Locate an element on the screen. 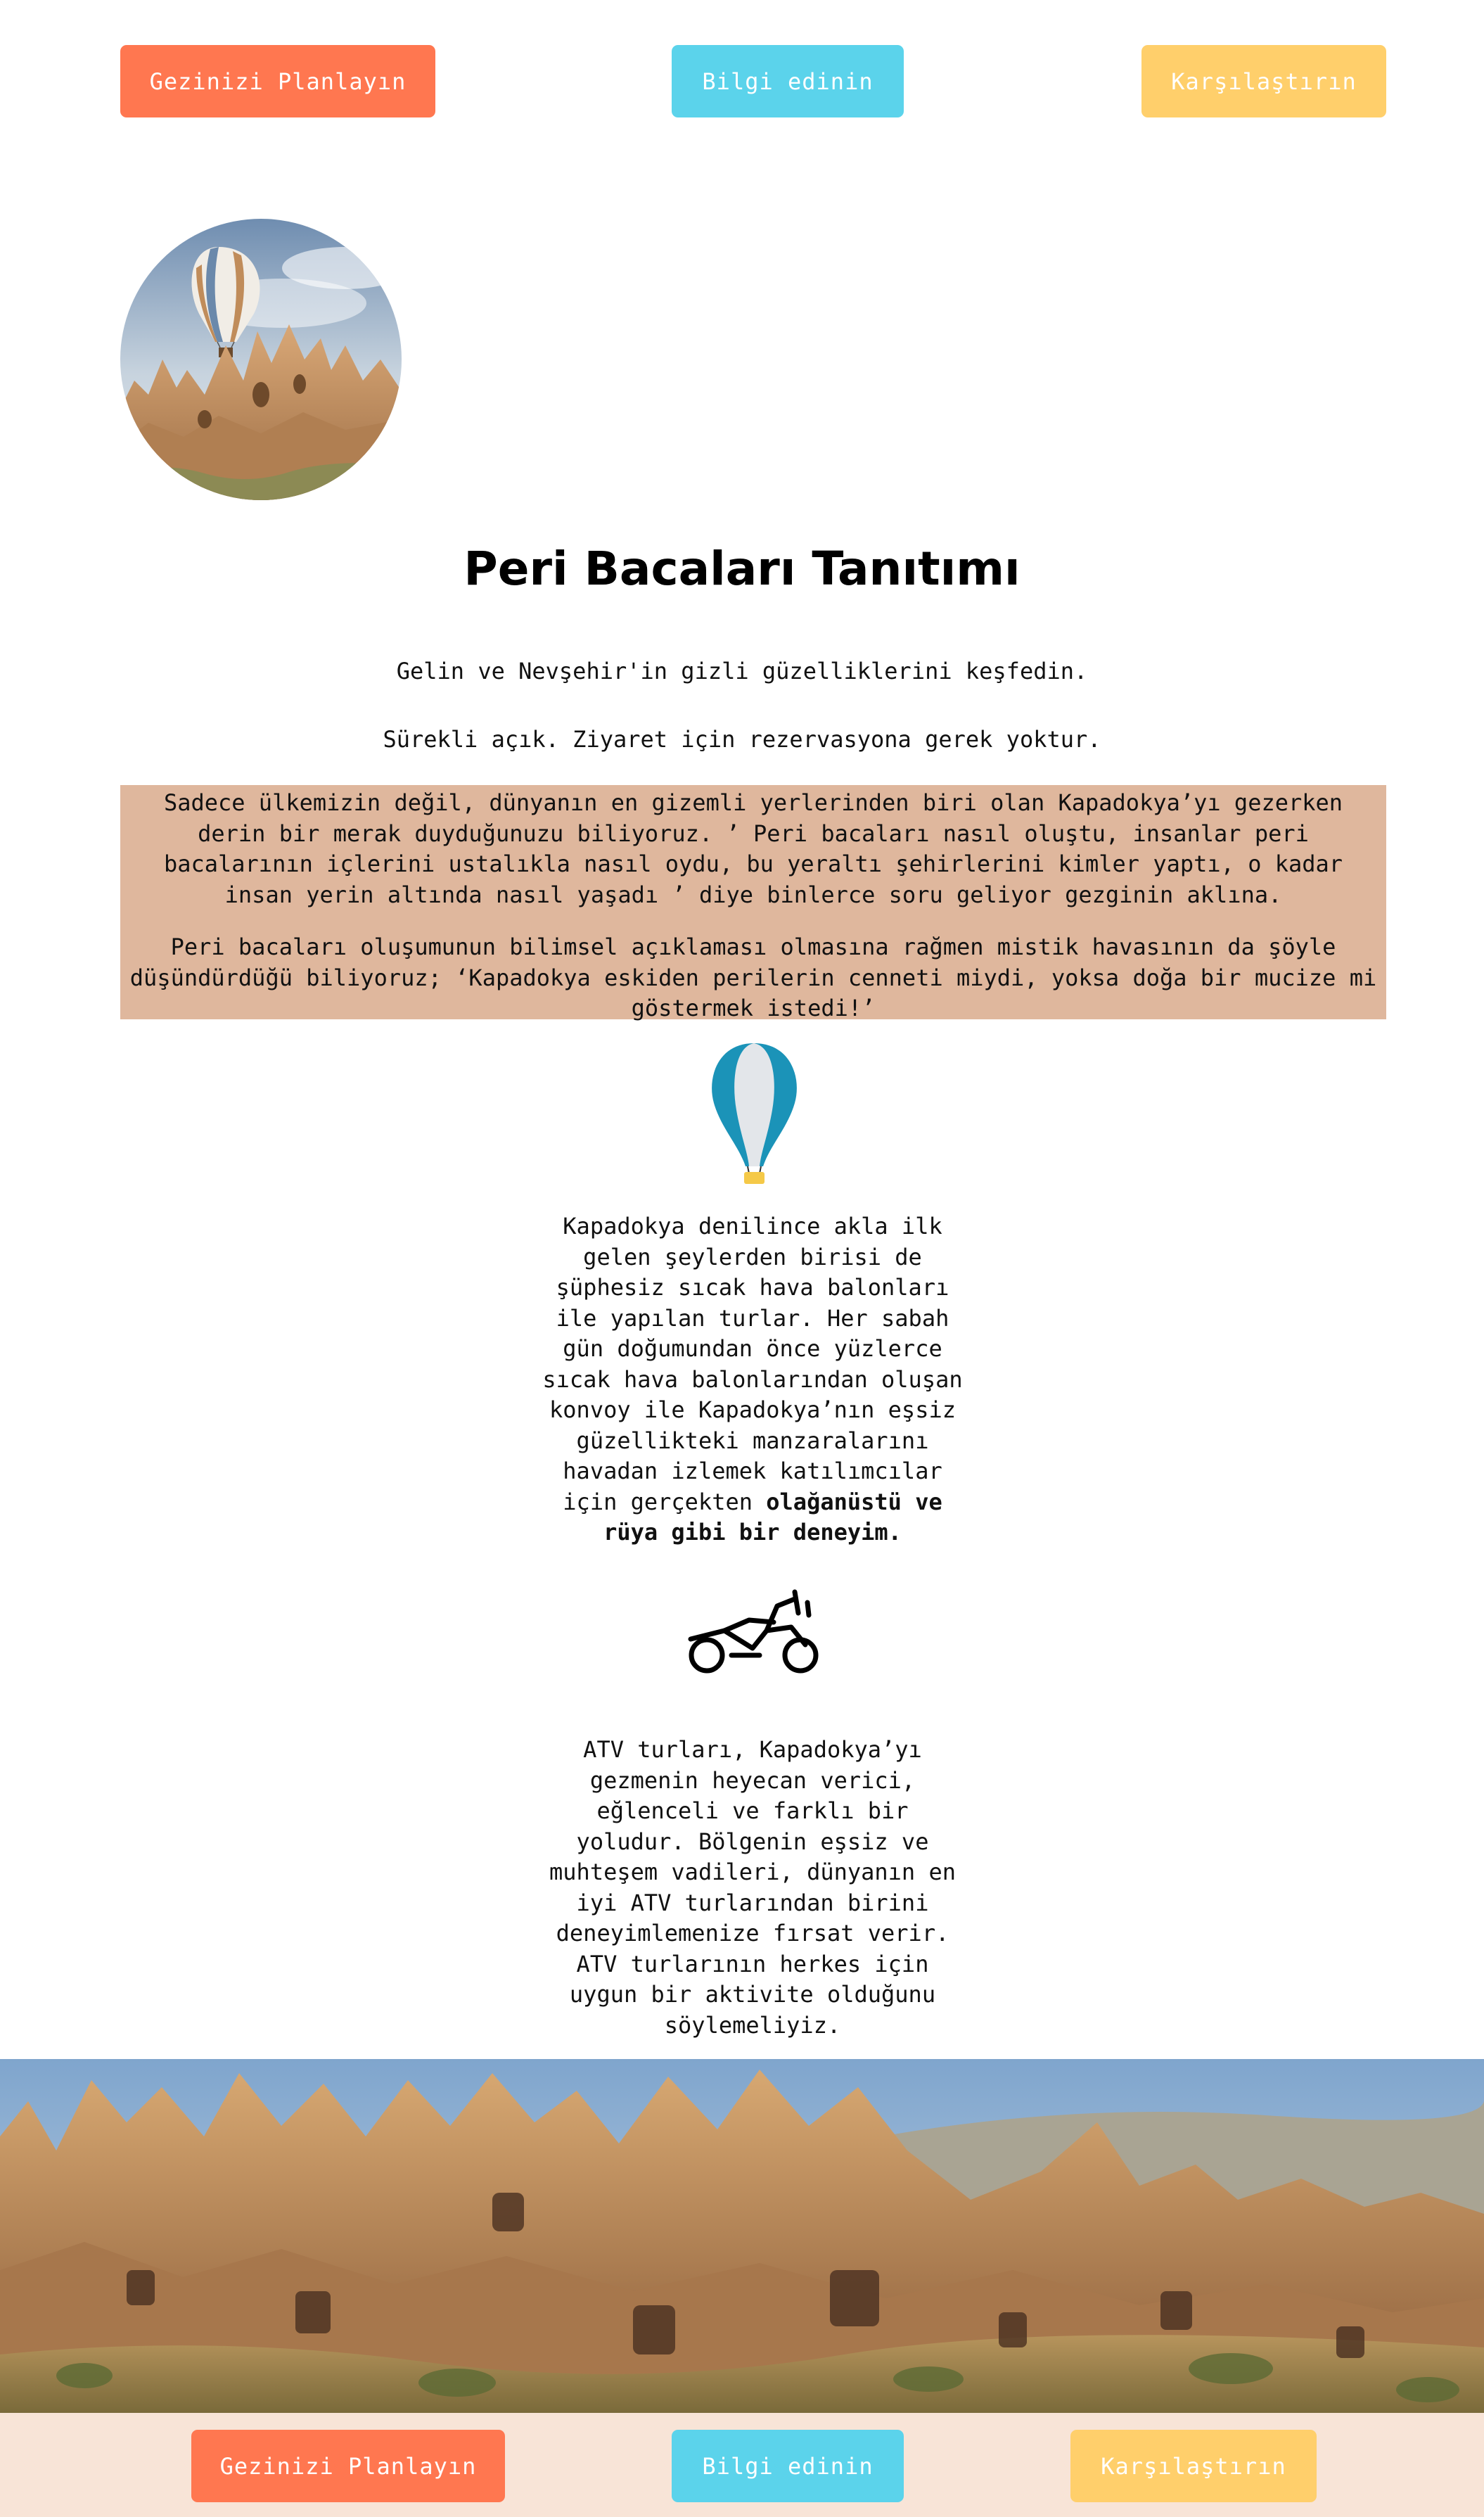  plan-trip-button: Gezinizi Planlayın is located at coordinates (278, 81).